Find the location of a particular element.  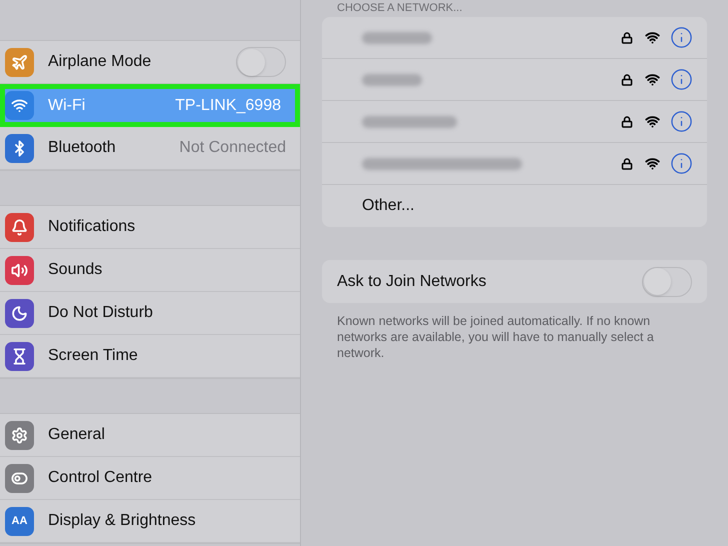

sidebar-item: Sounds is located at coordinates (150, 270).